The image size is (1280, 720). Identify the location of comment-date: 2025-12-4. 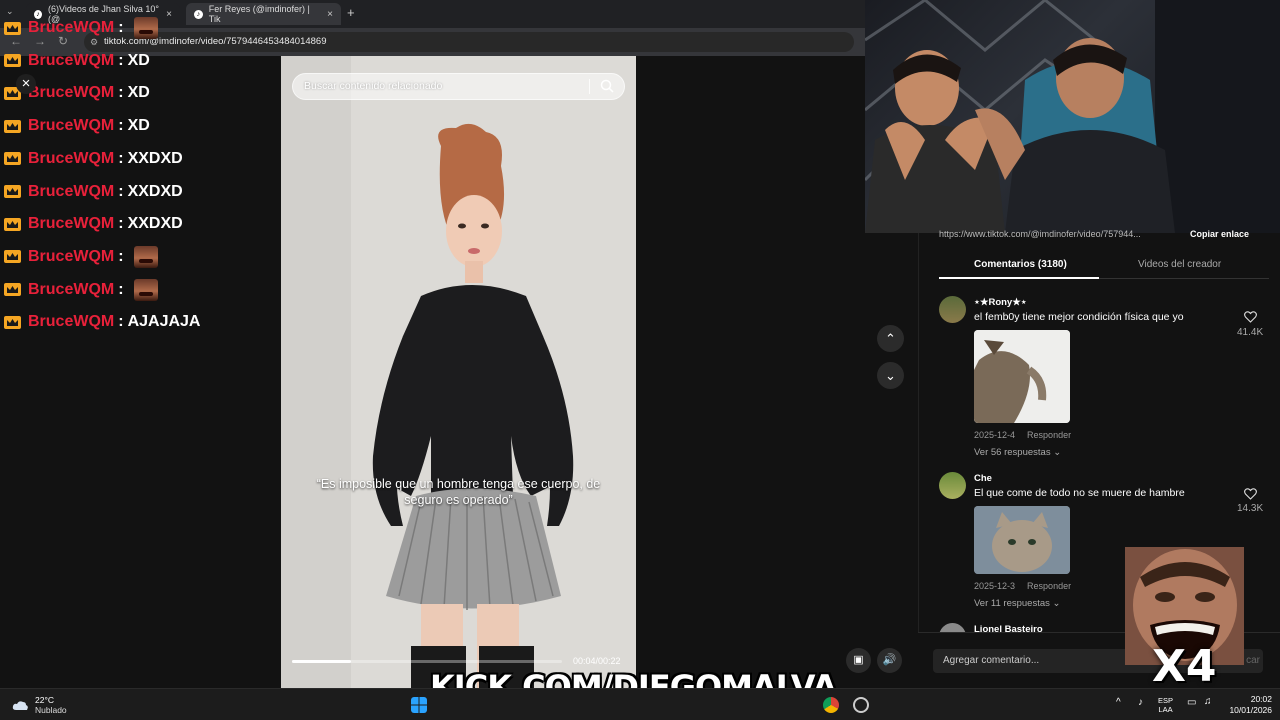
(995, 435).